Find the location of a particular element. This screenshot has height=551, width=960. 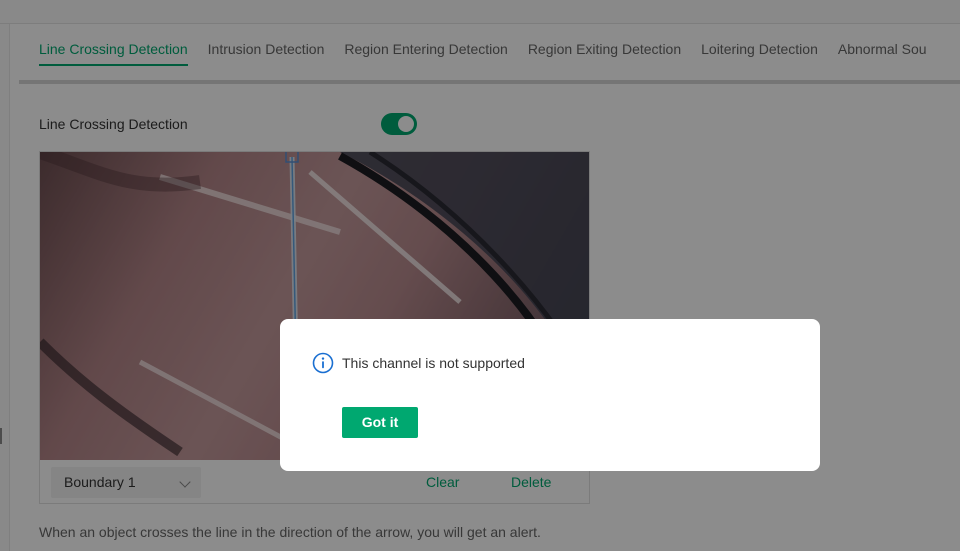

info-icon is located at coordinates (323, 363).